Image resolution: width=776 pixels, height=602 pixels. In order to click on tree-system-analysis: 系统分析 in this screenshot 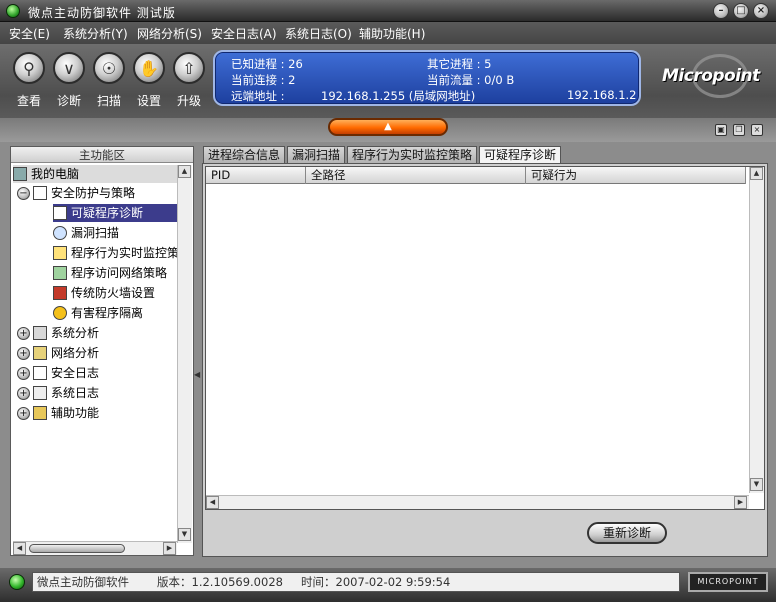, I will do `click(66, 333)`.